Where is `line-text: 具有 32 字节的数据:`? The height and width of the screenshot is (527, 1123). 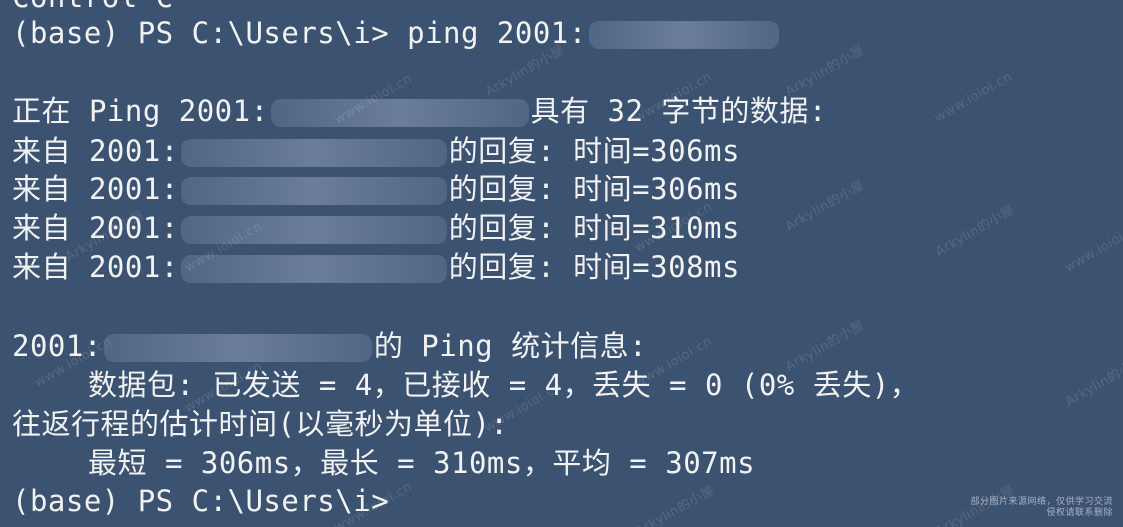 line-text: 具有 32 字节的数据: is located at coordinates (678, 111).